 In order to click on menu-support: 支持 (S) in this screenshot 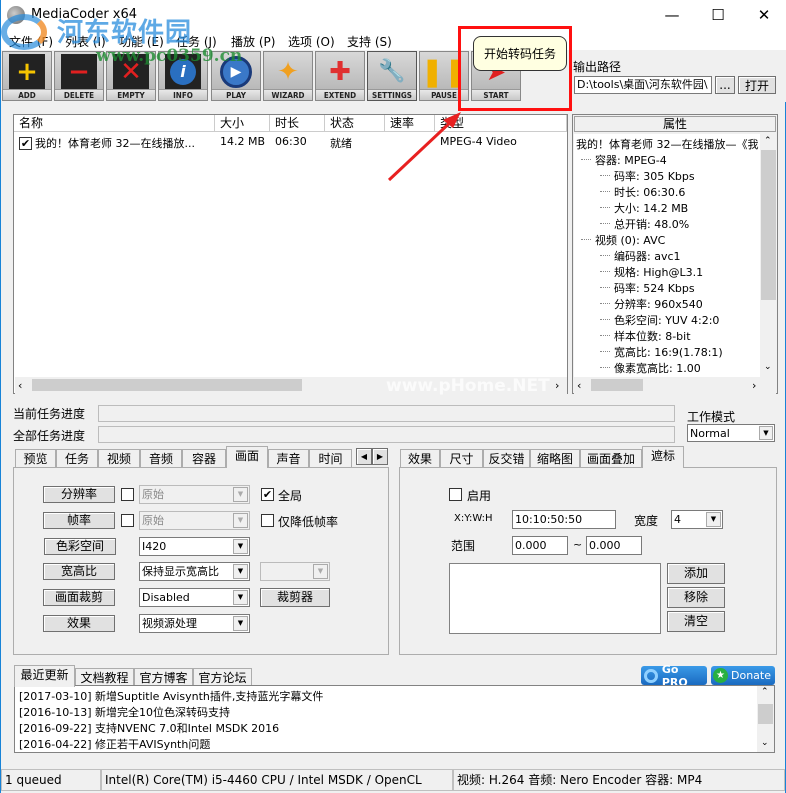, I will do `click(369, 41)`.